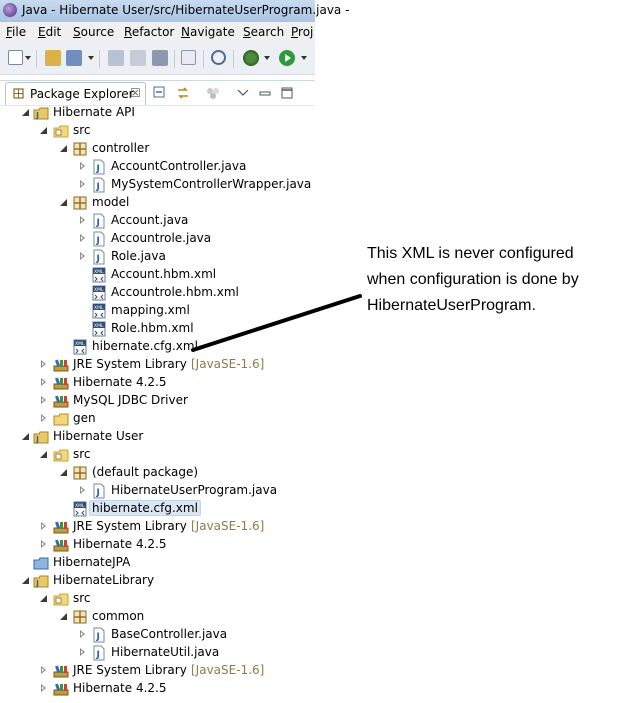 The width and height of the screenshot is (627, 703). What do you see at coordinates (160, 58) in the screenshot?
I see `print-icon` at bounding box center [160, 58].